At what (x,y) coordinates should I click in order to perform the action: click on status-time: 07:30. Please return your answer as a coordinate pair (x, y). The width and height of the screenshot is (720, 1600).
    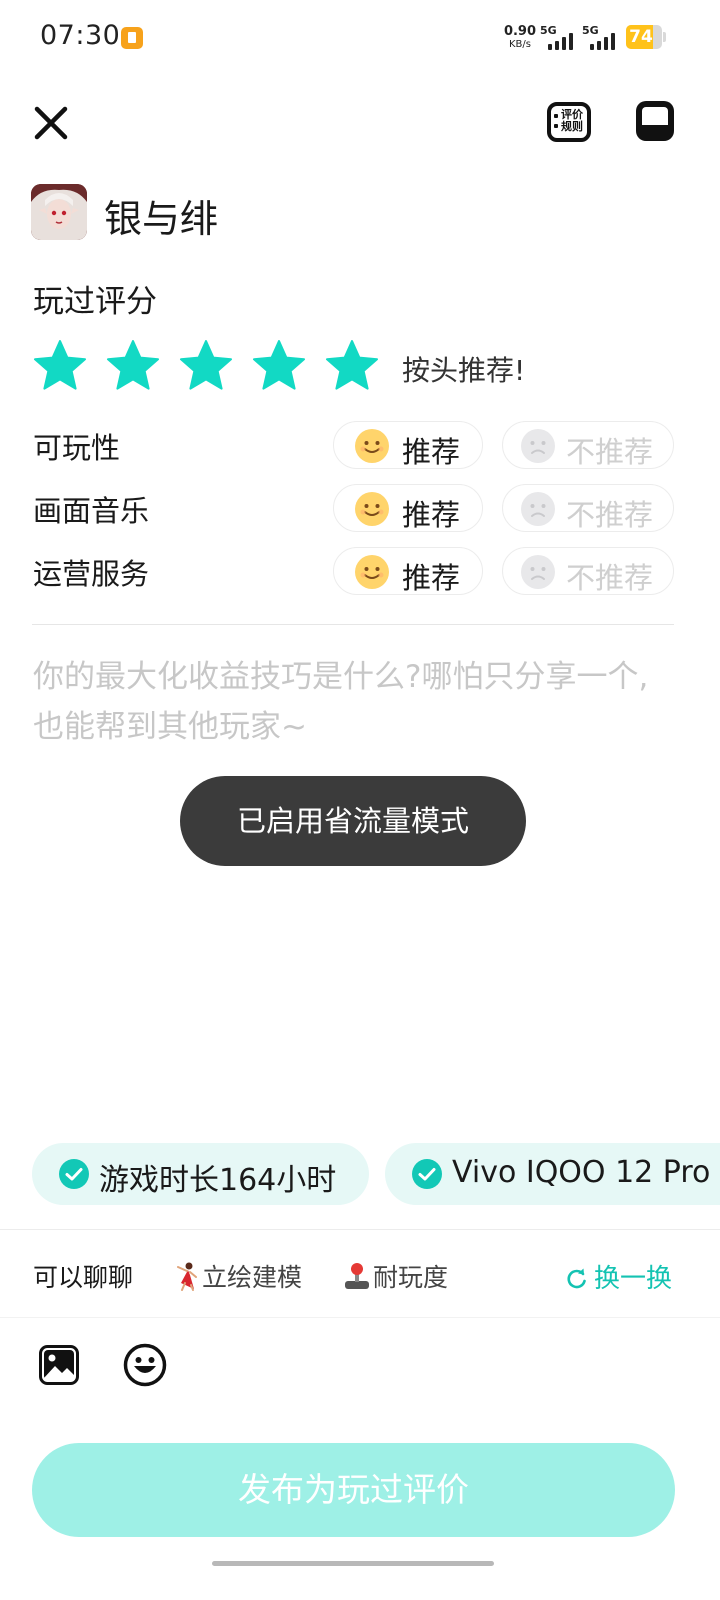
    Looking at the image, I should click on (80, 35).